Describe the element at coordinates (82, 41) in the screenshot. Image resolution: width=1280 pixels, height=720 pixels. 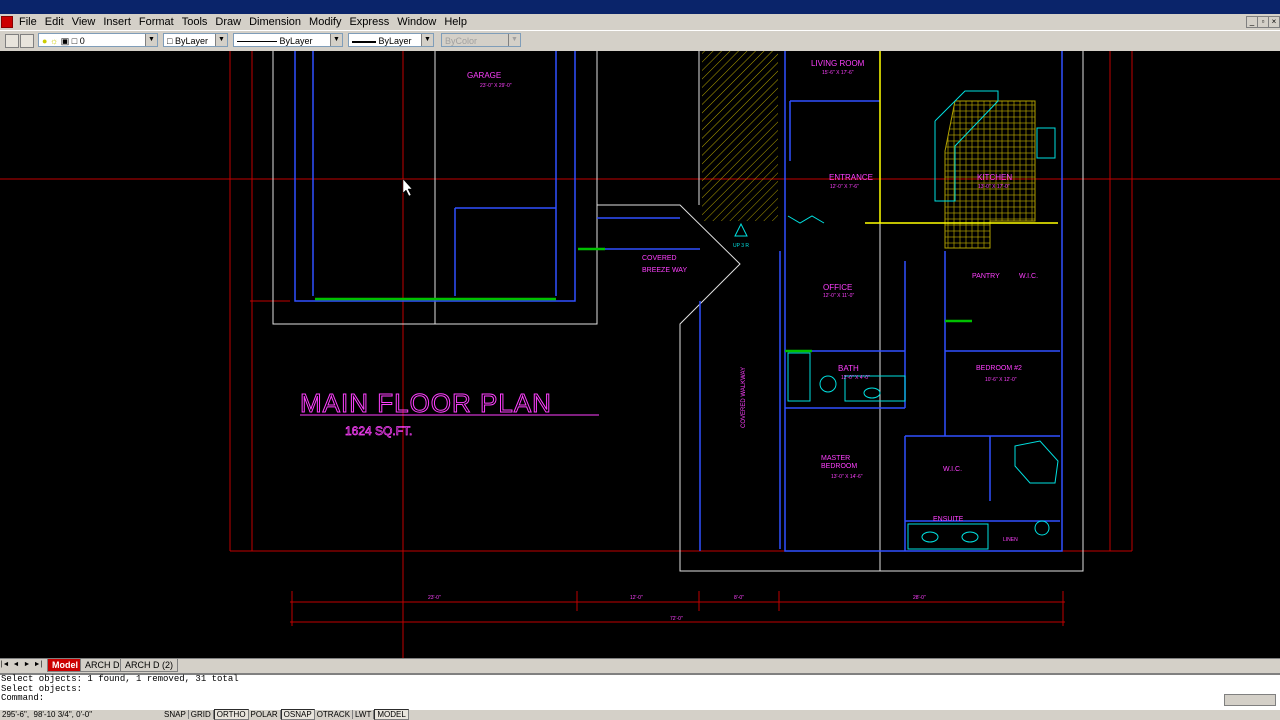
I see `layer-name: 0` at that location.